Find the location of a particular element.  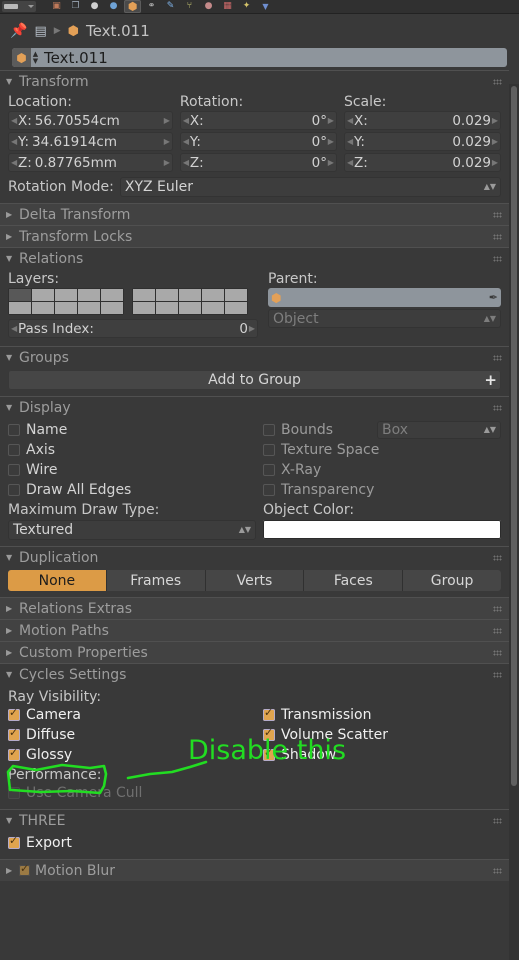

pin-icon: 📌 is located at coordinates (18, 31).